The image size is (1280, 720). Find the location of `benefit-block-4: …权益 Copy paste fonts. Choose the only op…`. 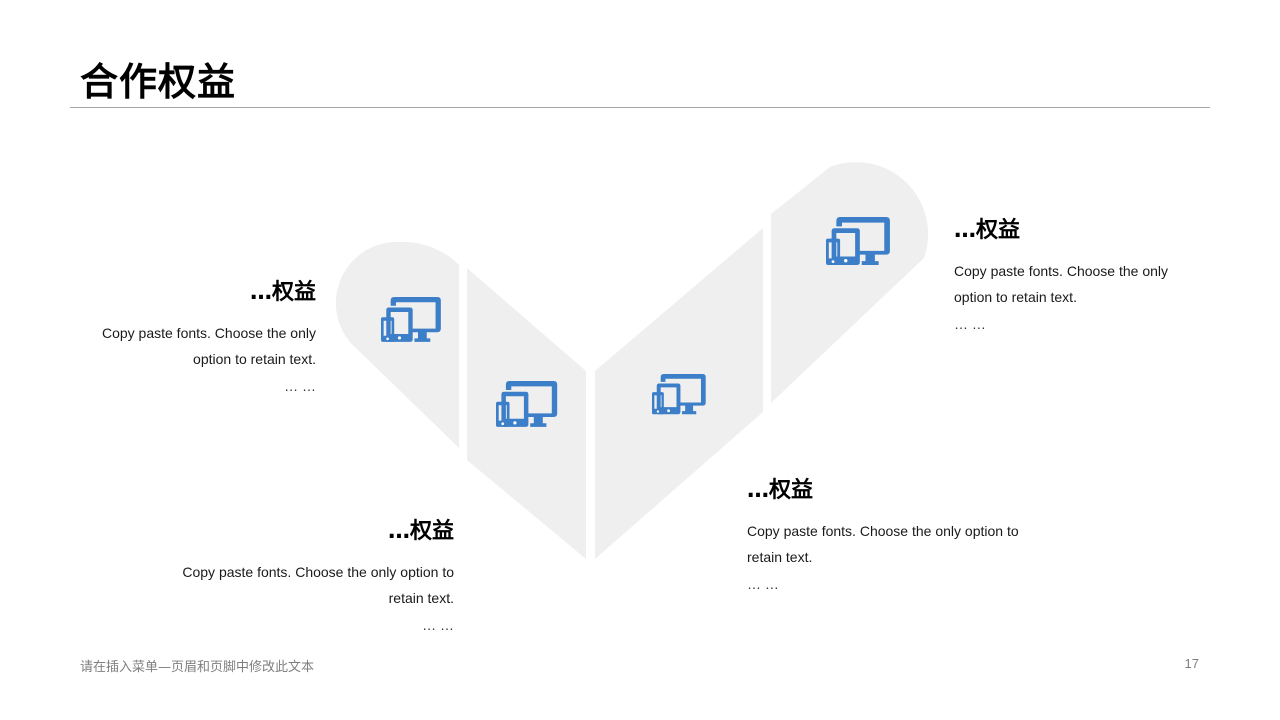

benefit-block-4: …权益 Copy paste fonts. Choose the only op… is located at coordinates (1084, 277).